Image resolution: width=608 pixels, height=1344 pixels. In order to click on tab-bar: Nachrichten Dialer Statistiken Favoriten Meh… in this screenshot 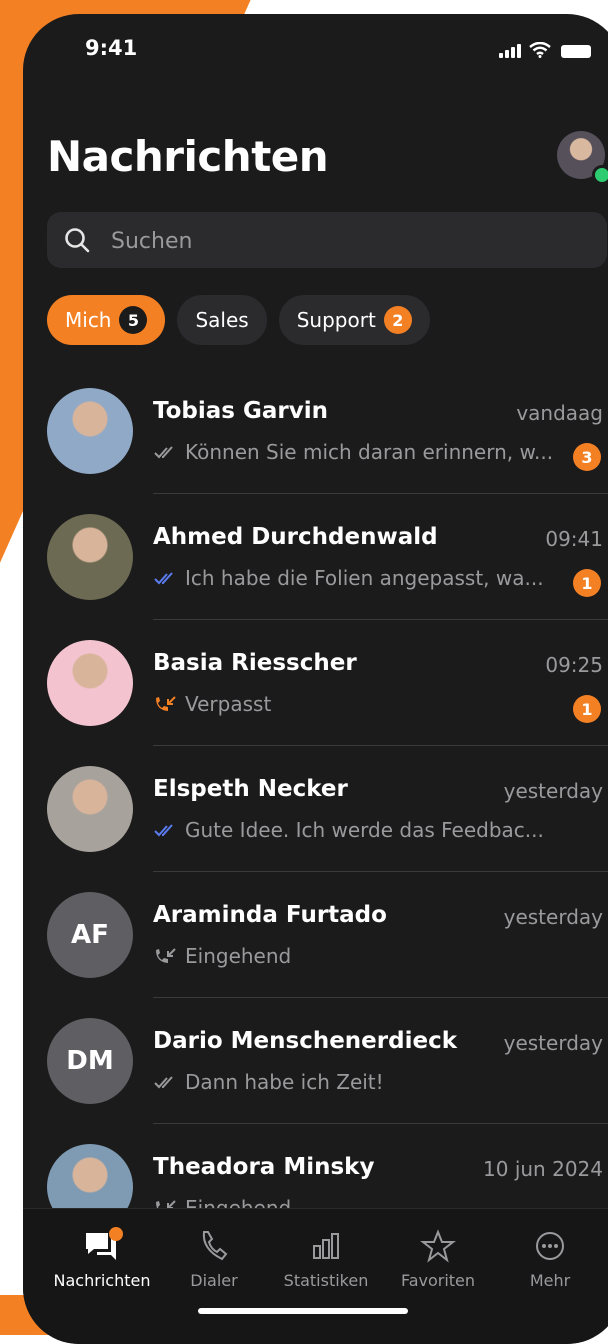, I will do `click(315, 1276)`.